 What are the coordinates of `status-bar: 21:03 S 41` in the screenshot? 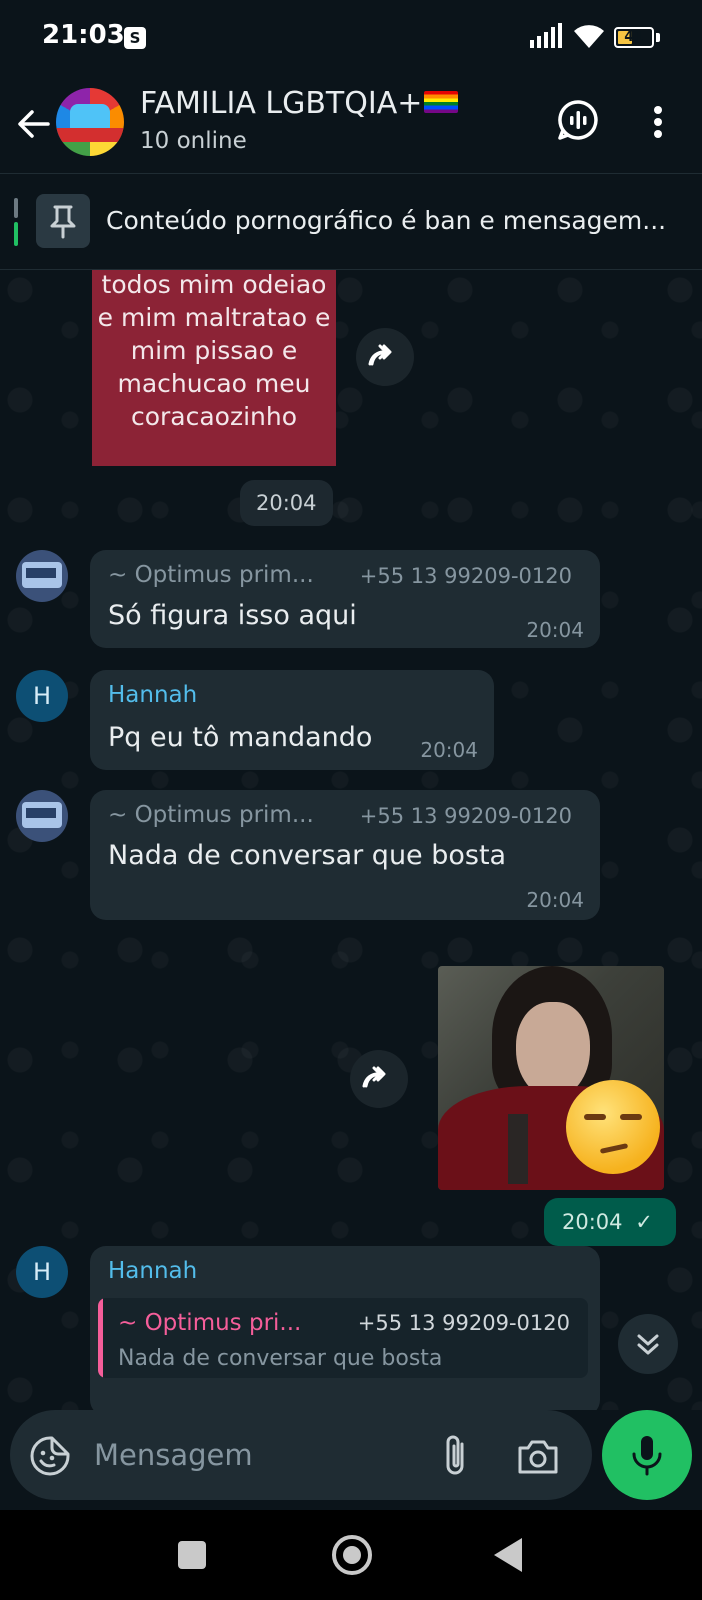 It's located at (351, 38).